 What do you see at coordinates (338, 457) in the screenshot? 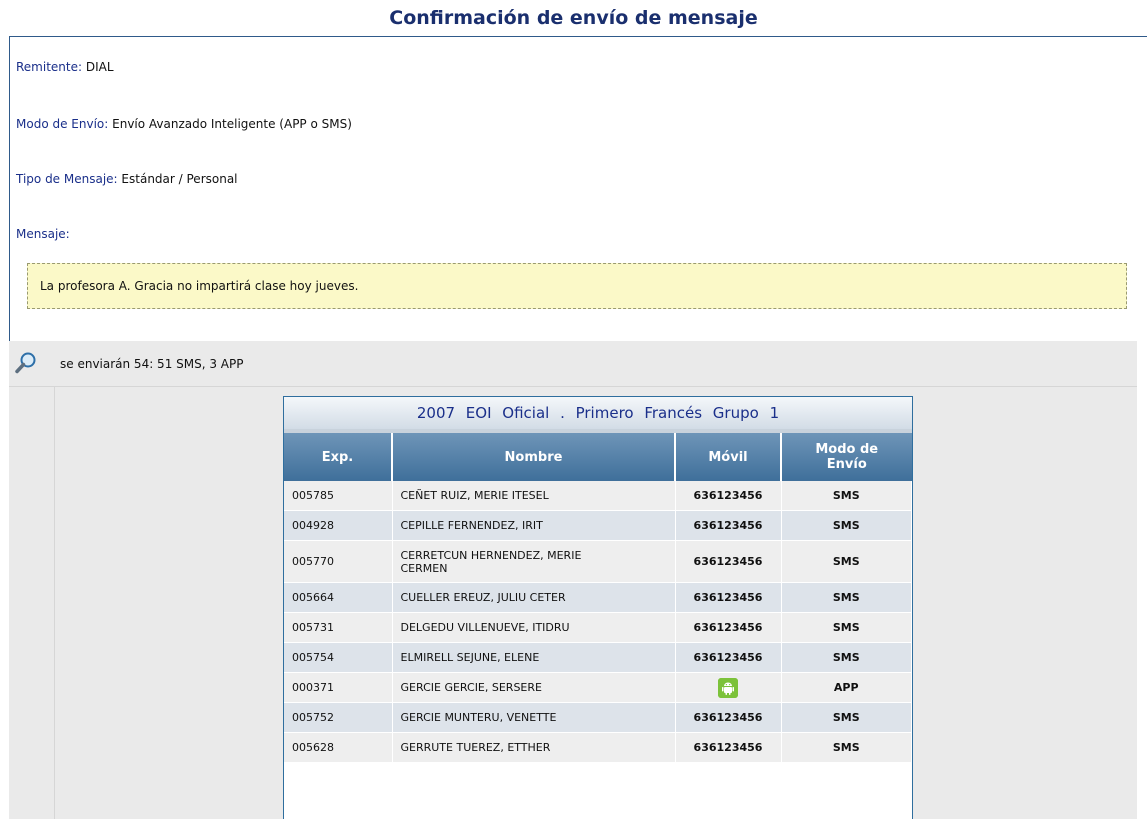
I see `column-header-exp: Exp.` at bounding box center [338, 457].